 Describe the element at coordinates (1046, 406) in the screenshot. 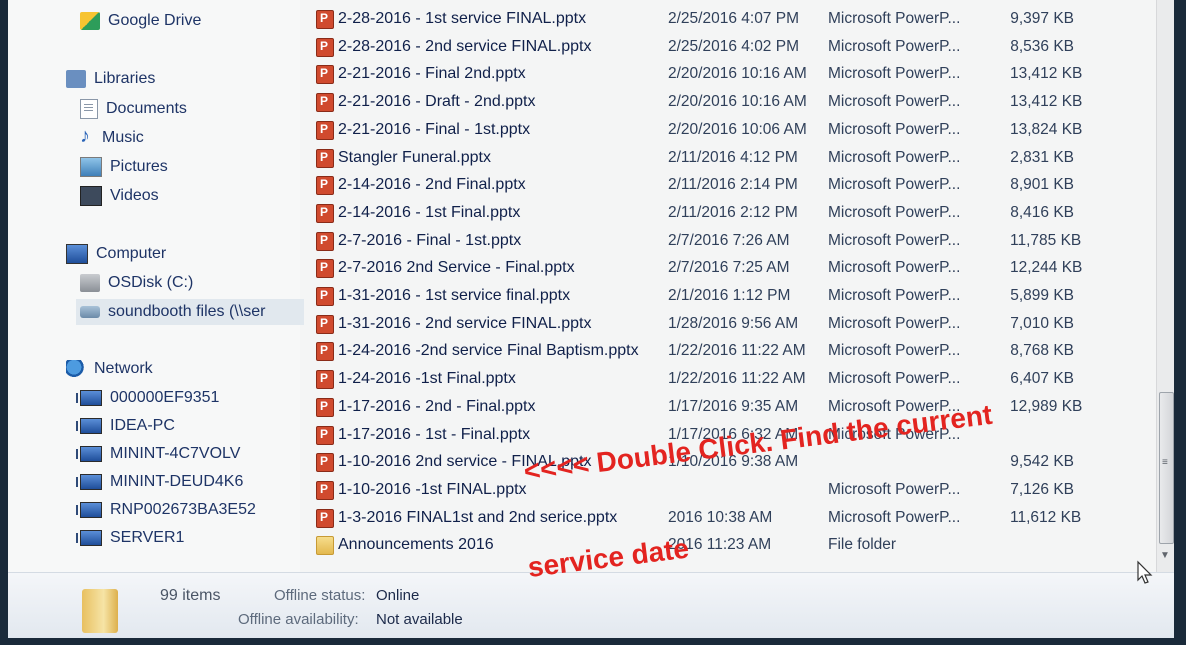

I see `file-size: 12,989 KB` at that location.